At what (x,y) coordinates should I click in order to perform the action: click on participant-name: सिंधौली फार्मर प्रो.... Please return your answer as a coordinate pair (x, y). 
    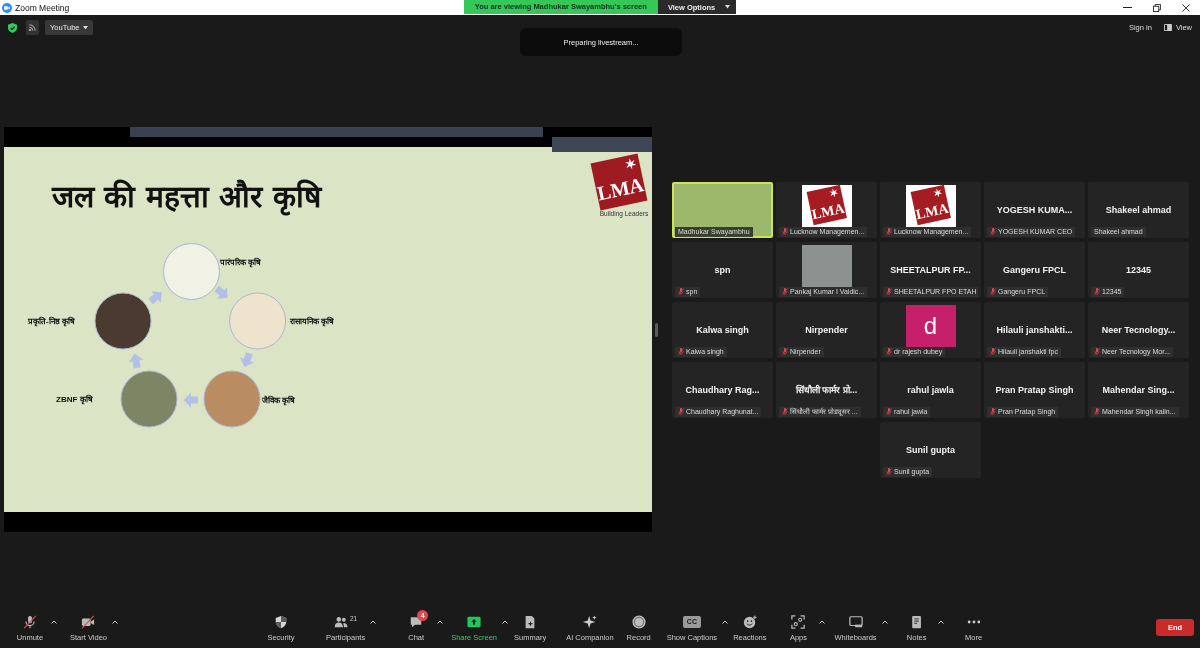
    Looking at the image, I should click on (826, 389).